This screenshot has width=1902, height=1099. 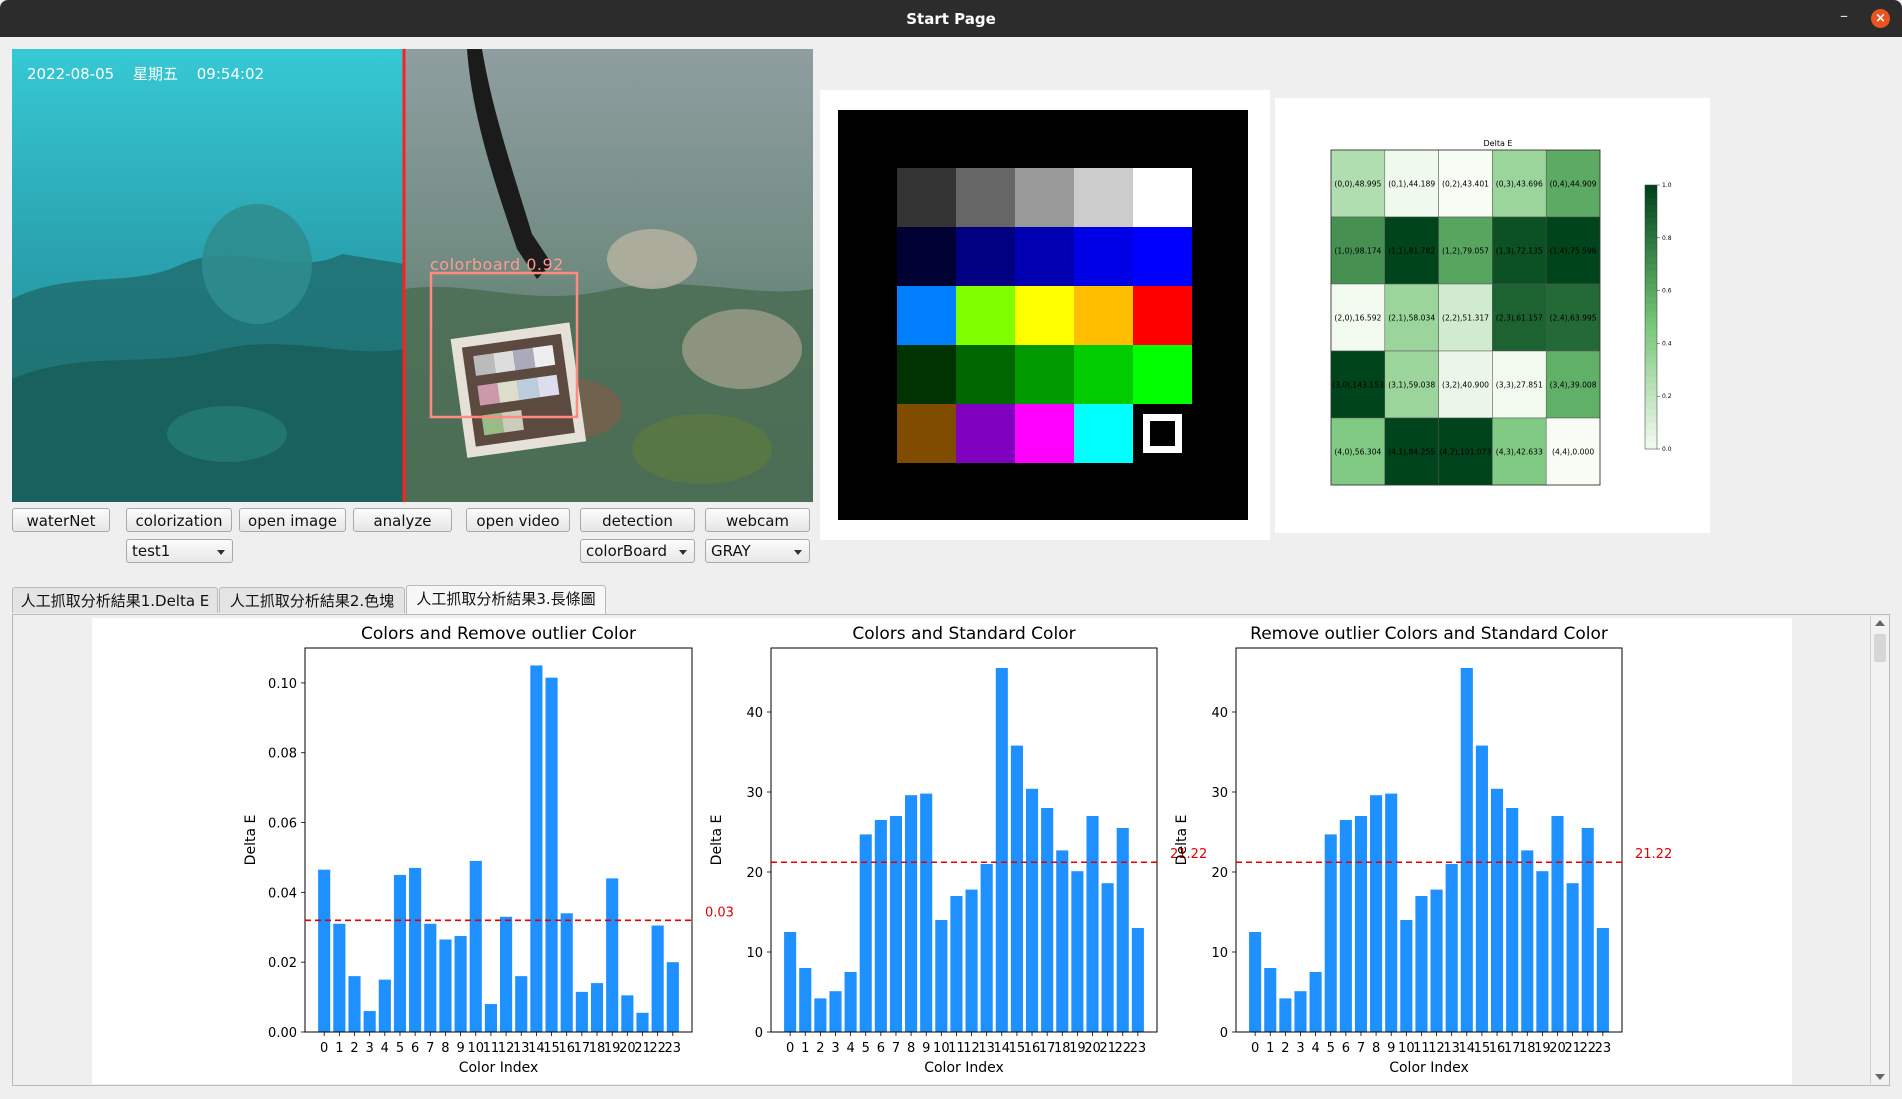 I want to click on tab-bar-charts: 人工抓取分析結果3.長條圖, so click(x=506, y=600).